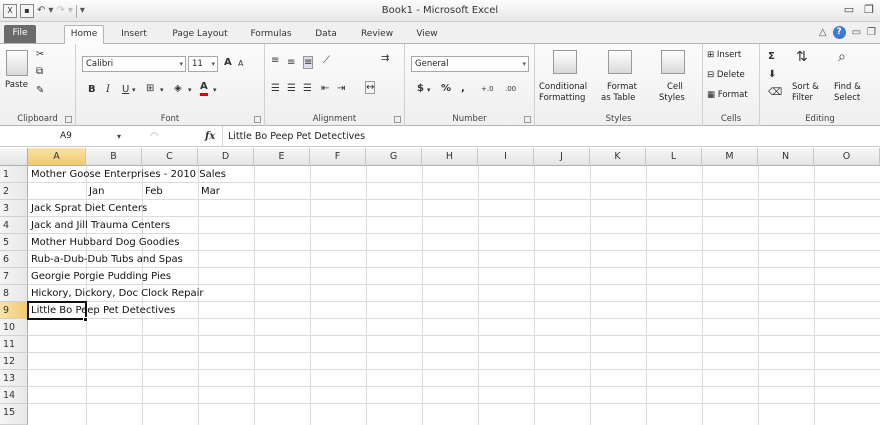 The height and width of the screenshot is (425, 880). Describe the element at coordinates (228, 63) in the screenshot. I see `grow-font-icon: A` at that location.